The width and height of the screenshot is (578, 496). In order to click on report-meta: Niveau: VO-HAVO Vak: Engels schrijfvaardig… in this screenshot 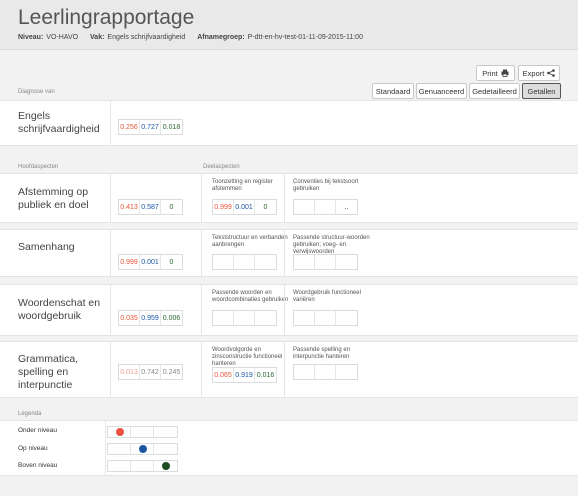, I will do `click(195, 37)`.